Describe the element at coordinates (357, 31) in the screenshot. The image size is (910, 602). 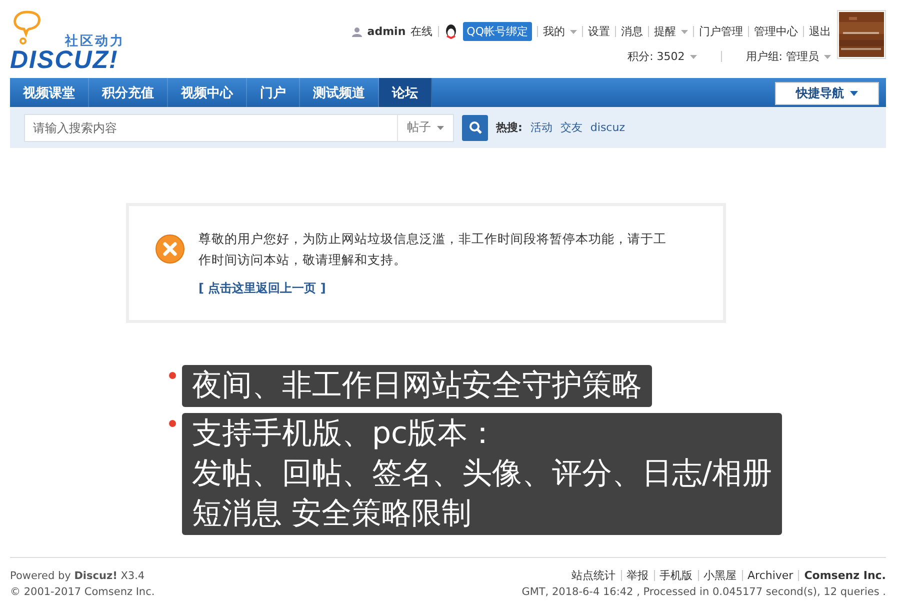
I see `user-icon` at that location.